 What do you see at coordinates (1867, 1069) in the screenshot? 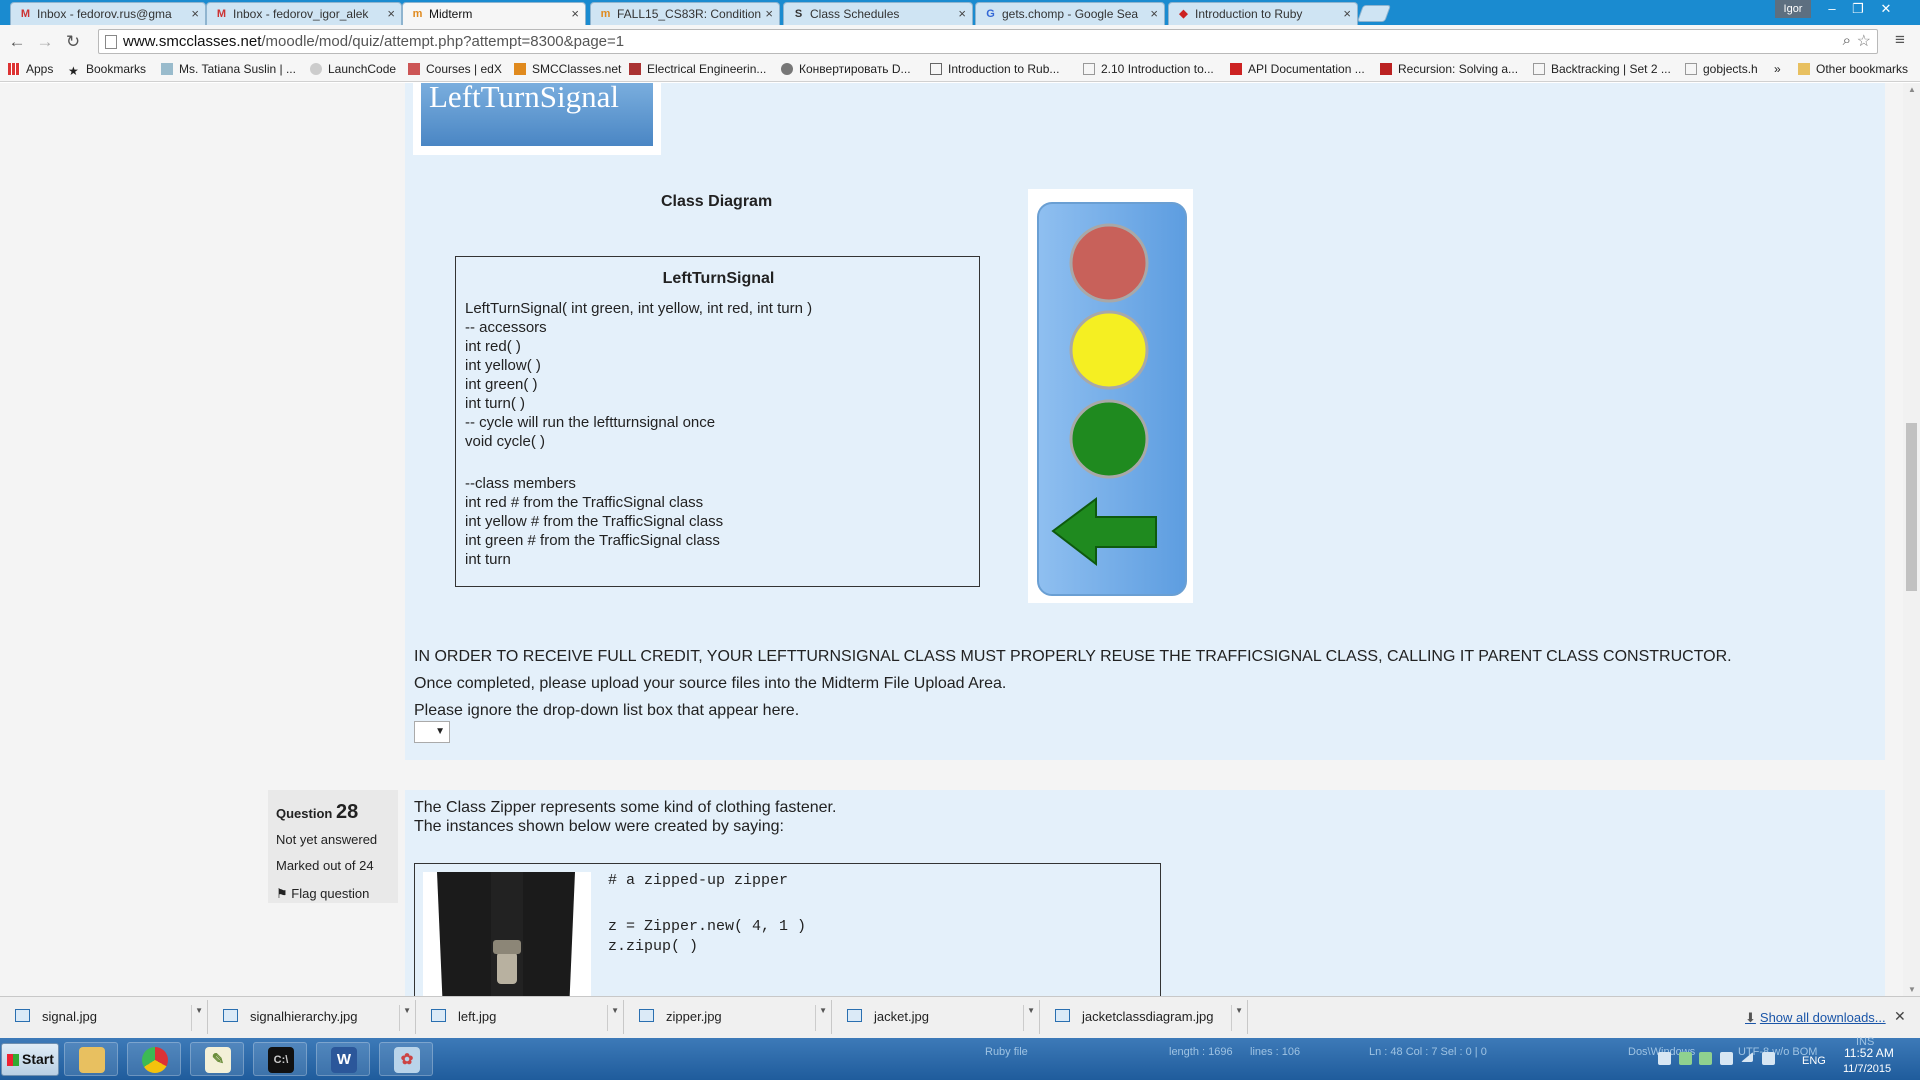
I see `clock-date: 11/7/2015` at bounding box center [1867, 1069].